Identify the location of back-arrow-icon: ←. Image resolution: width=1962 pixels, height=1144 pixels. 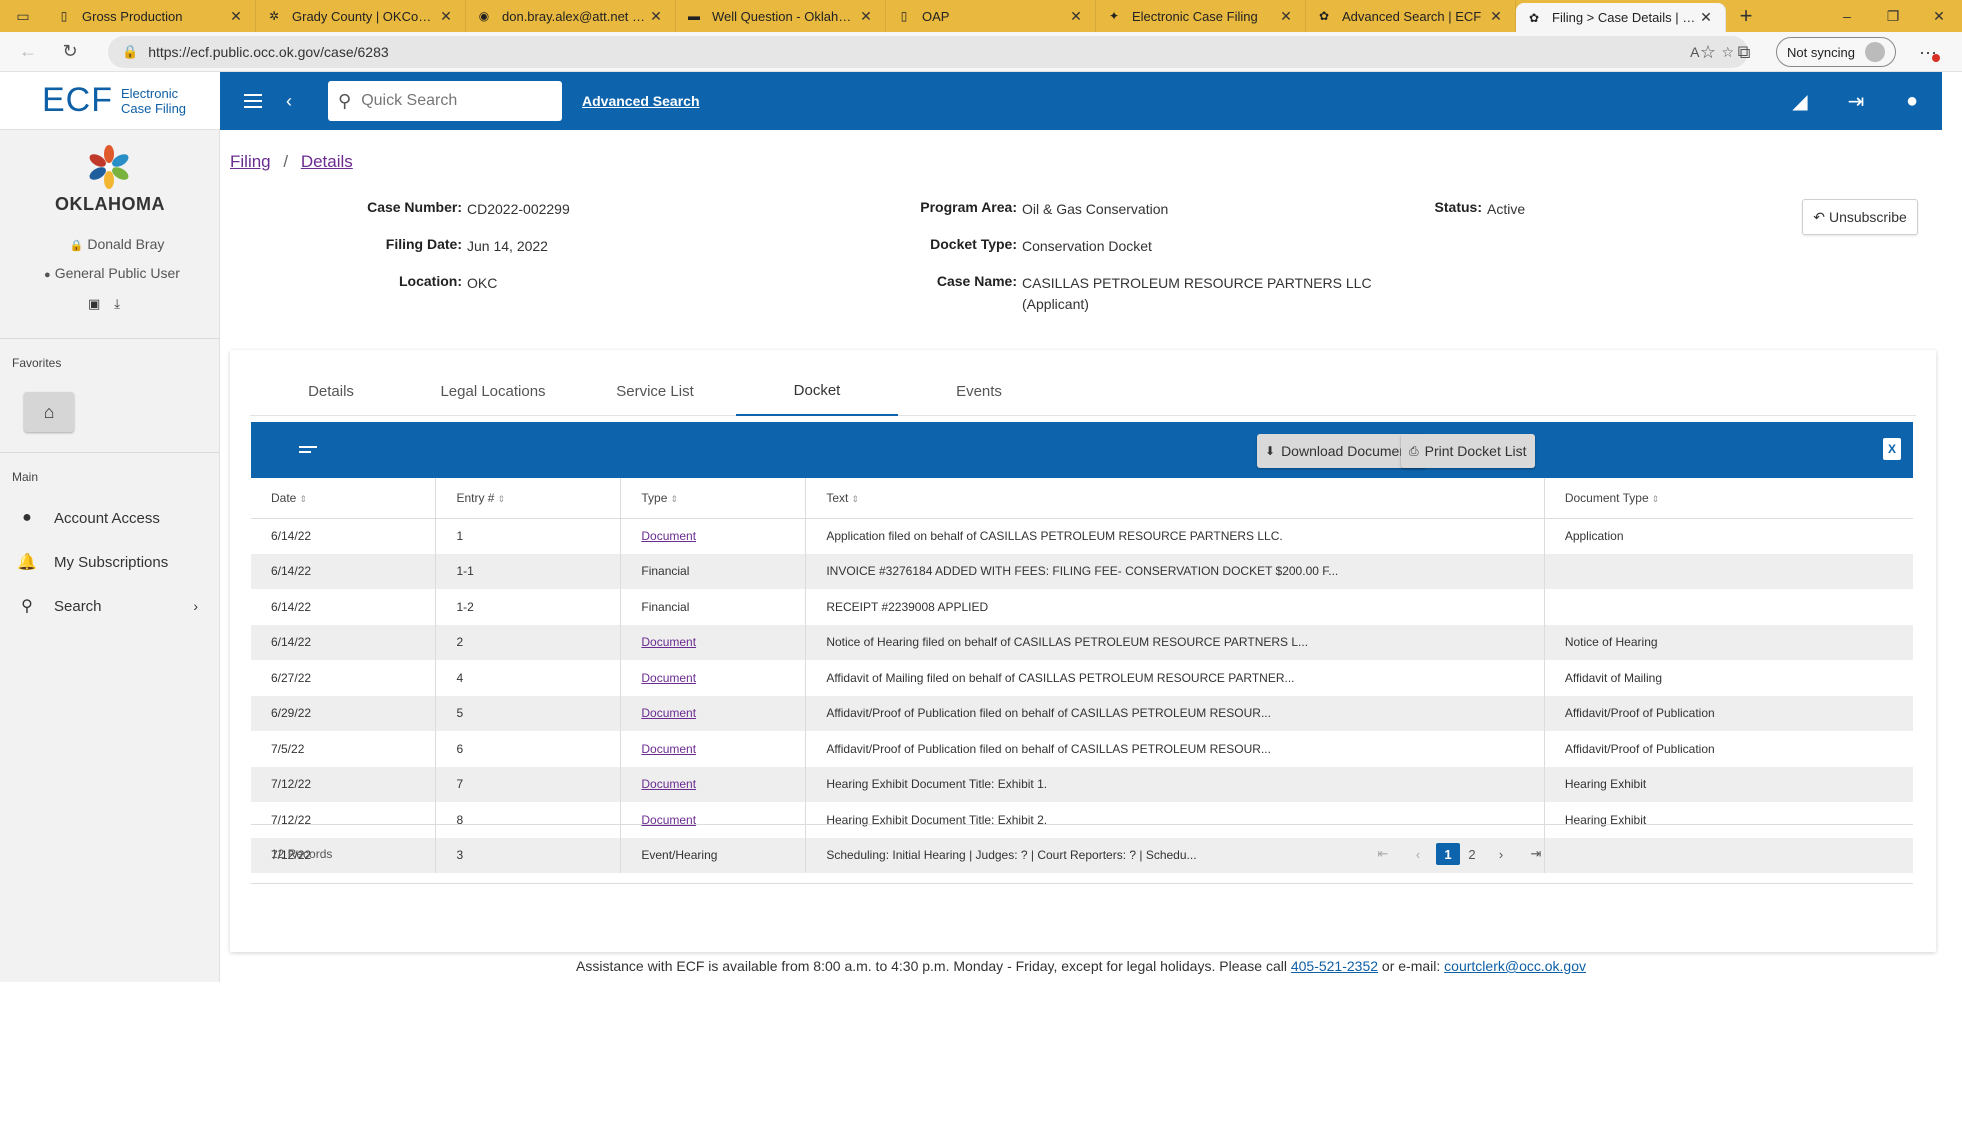
(28, 52).